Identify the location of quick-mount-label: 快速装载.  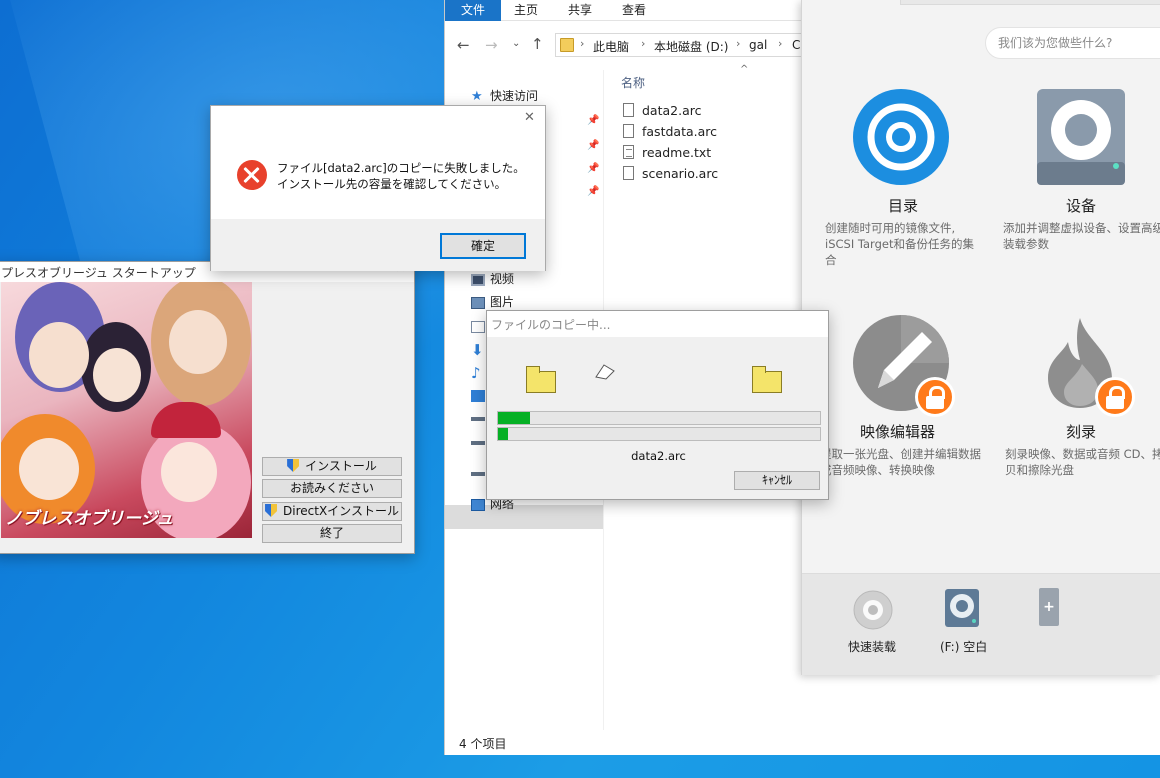
(872, 647).